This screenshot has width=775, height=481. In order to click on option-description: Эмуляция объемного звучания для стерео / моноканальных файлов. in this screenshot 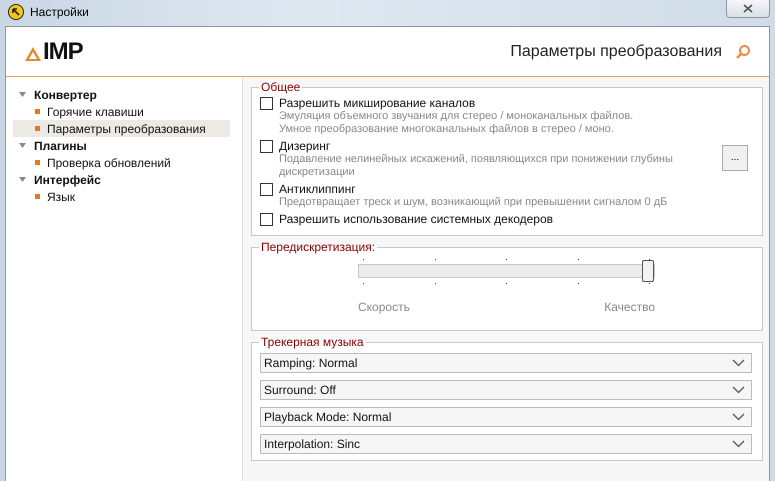, I will do `click(456, 116)`.